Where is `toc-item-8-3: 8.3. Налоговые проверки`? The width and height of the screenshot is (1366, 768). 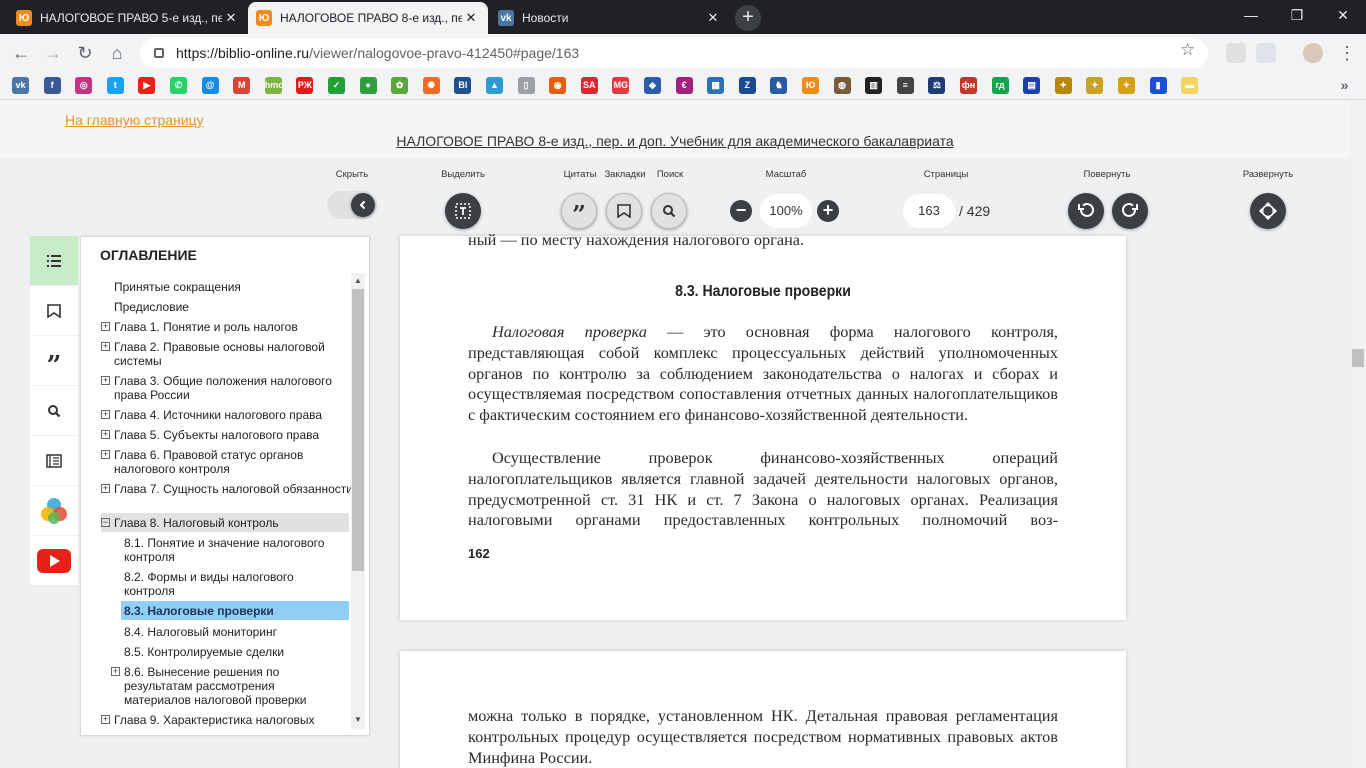
toc-item-8-3: 8.3. Налоговые проверки is located at coordinates (234, 611).